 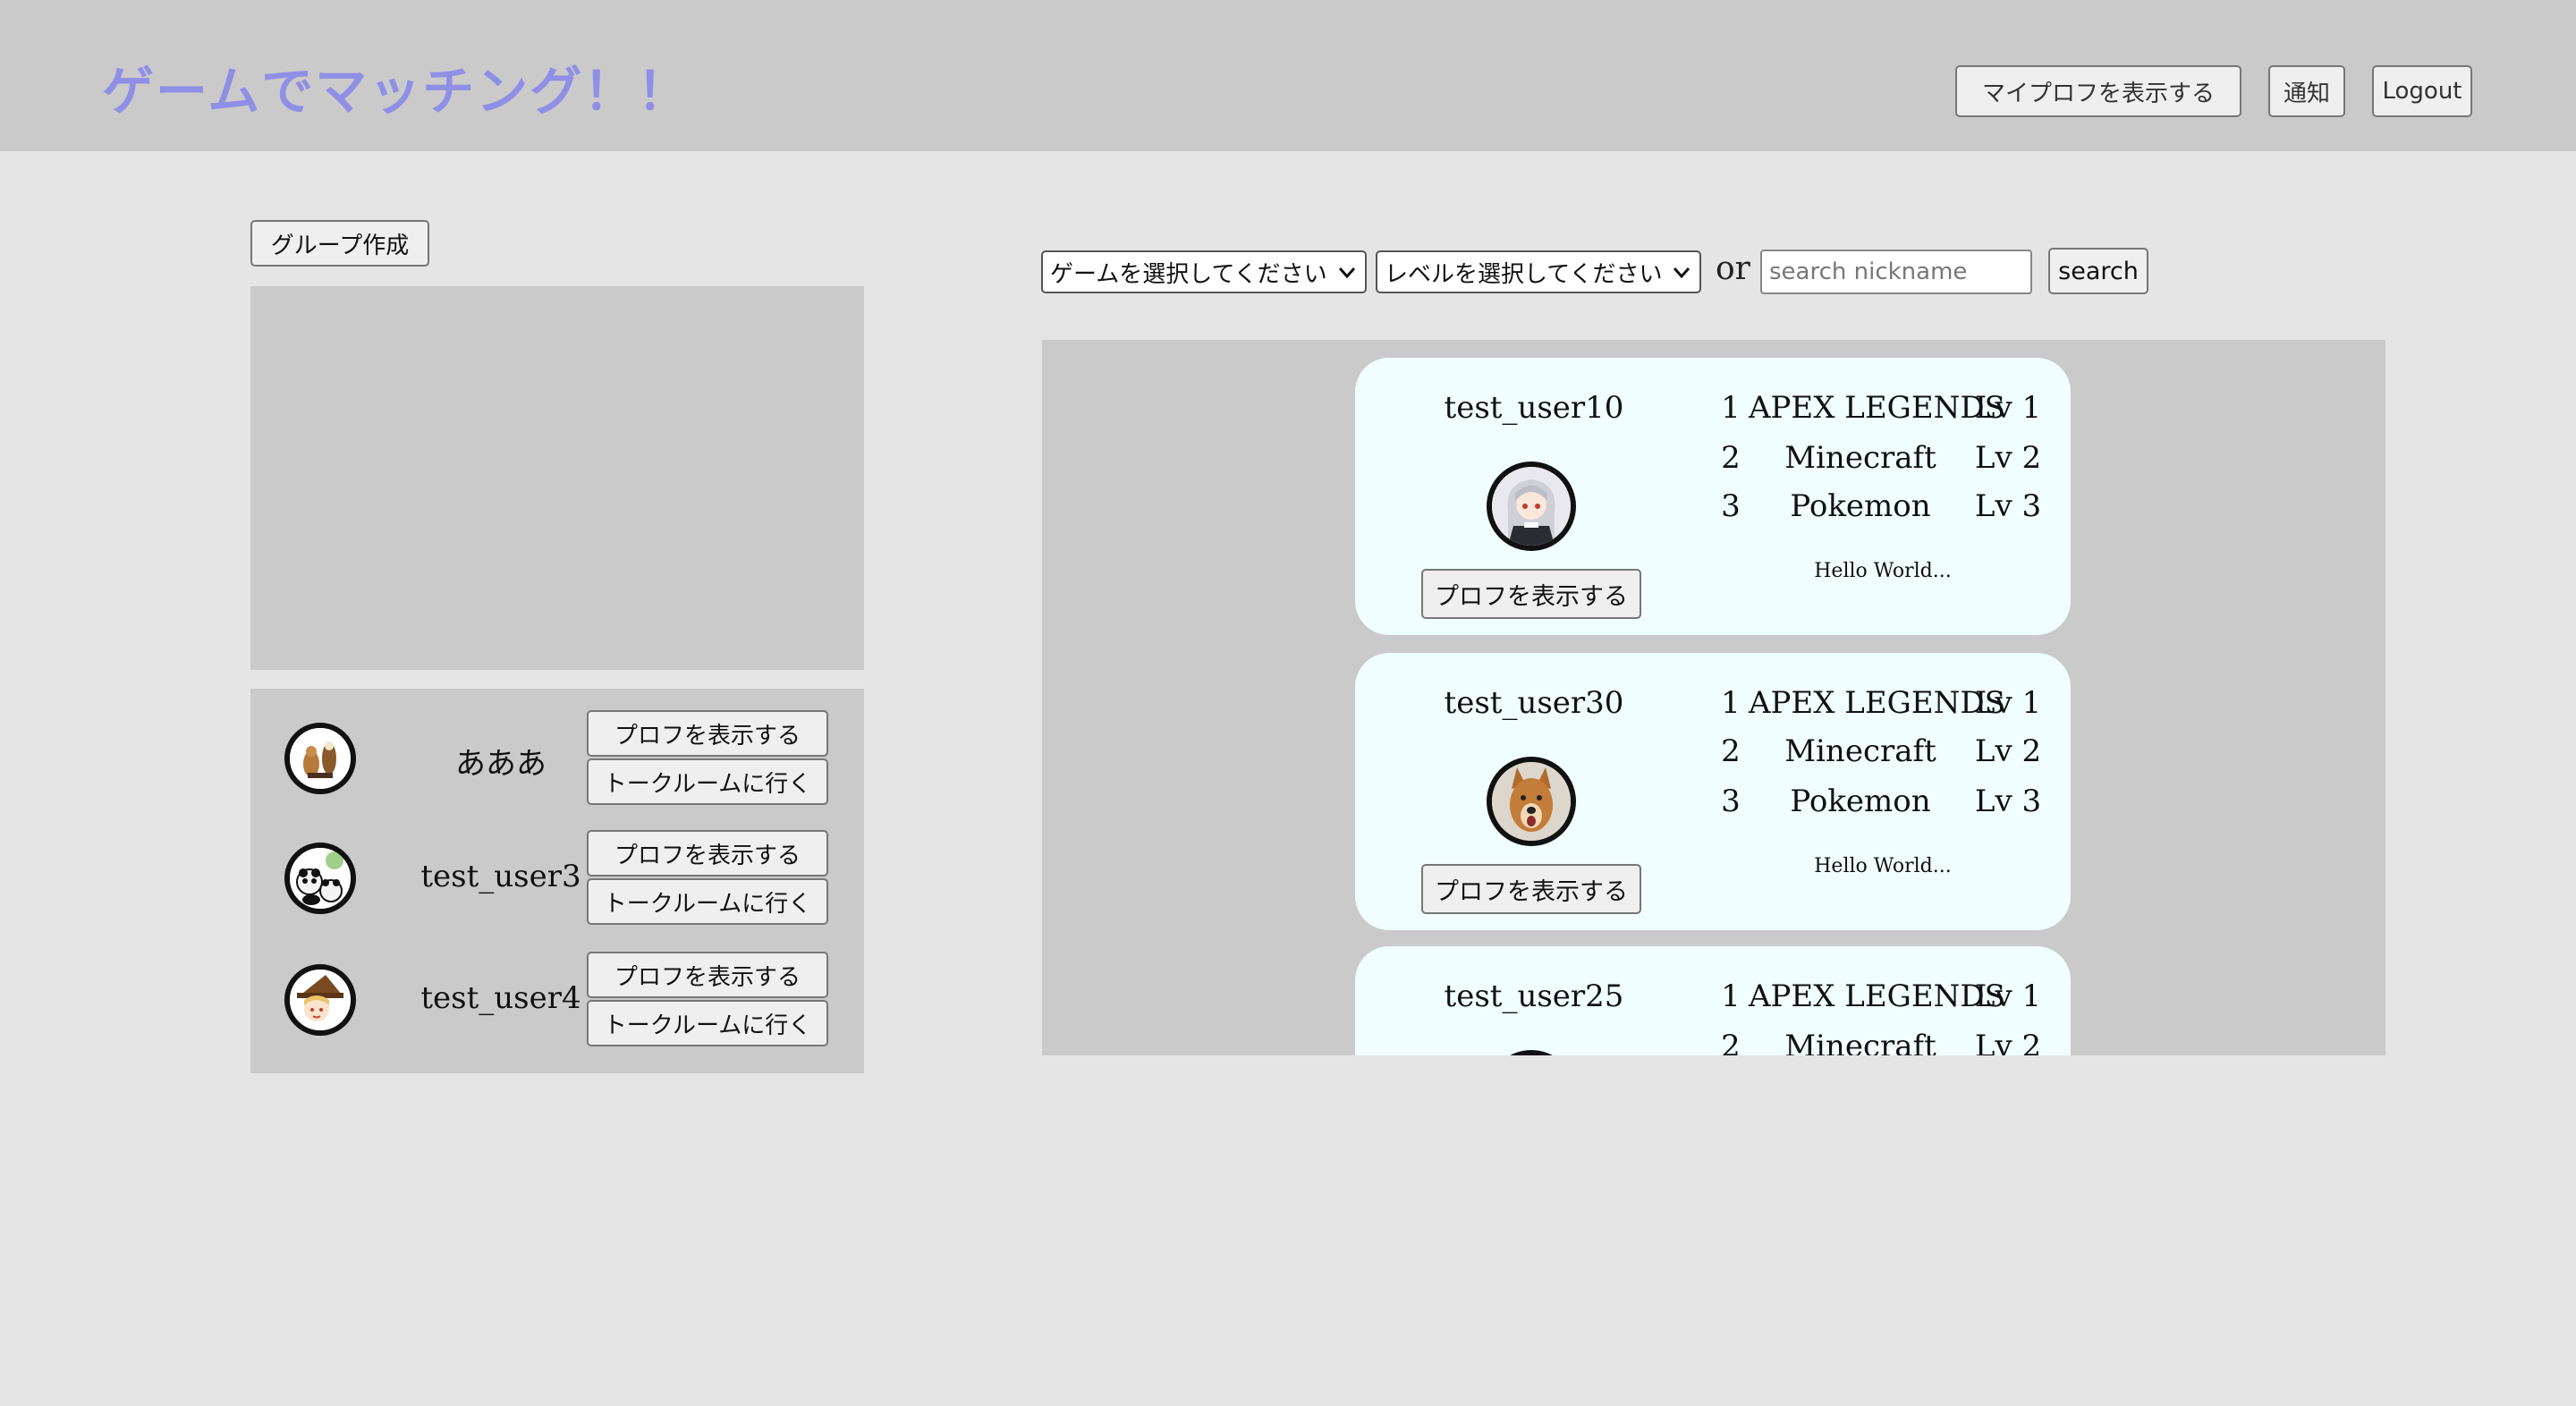 What do you see at coordinates (557, 478) in the screenshot?
I see `group-list-panel` at bounding box center [557, 478].